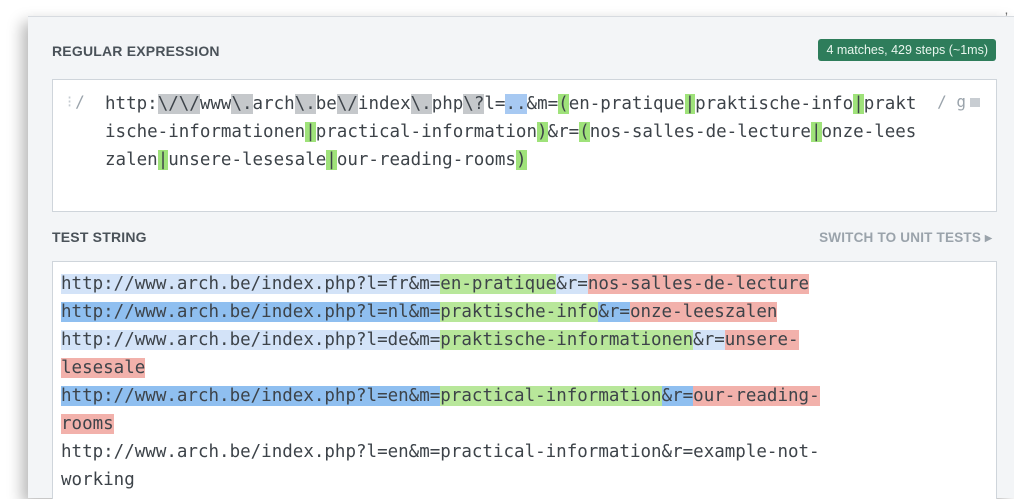 Image resolution: width=1014 pixels, height=499 pixels. What do you see at coordinates (80, 101) in the screenshot?
I see `delimiter-open-text: /` at bounding box center [80, 101].